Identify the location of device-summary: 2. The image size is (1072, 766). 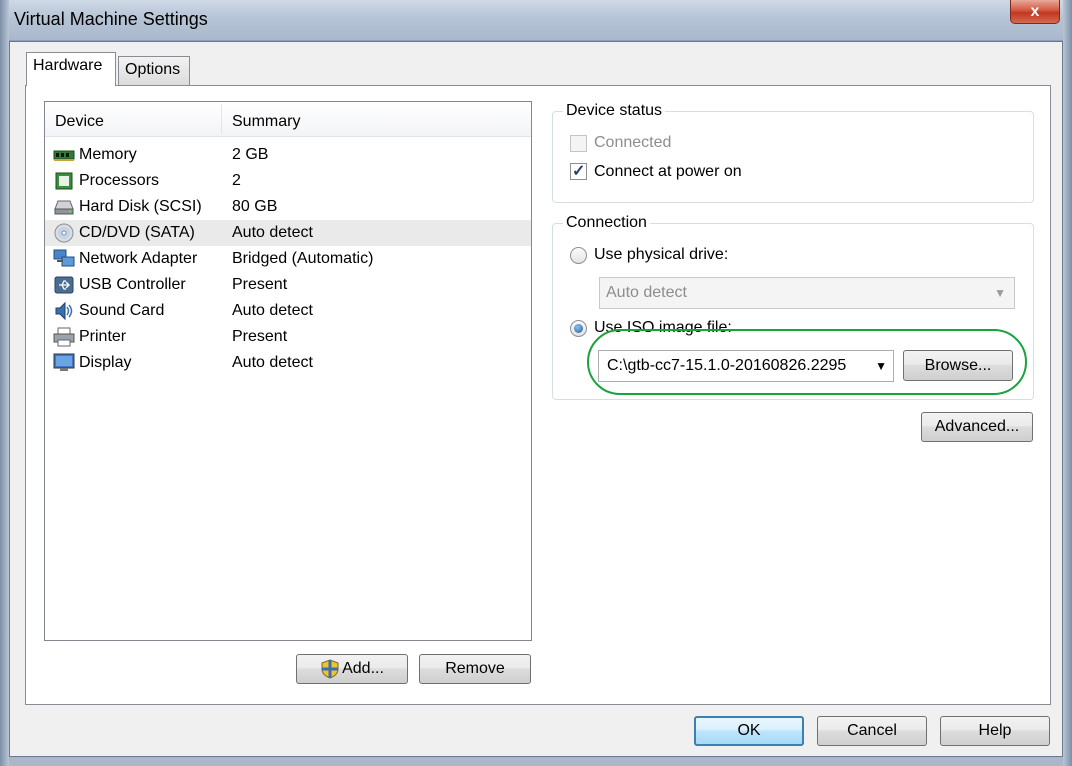
(236, 180).